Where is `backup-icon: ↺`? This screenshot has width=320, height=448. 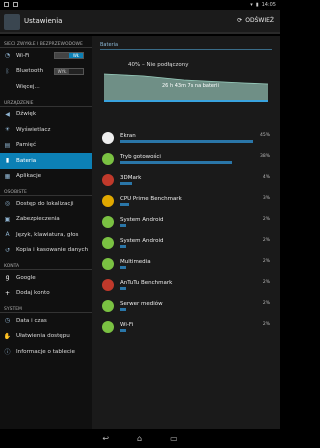 backup-icon: ↺ is located at coordinates (7, 250).